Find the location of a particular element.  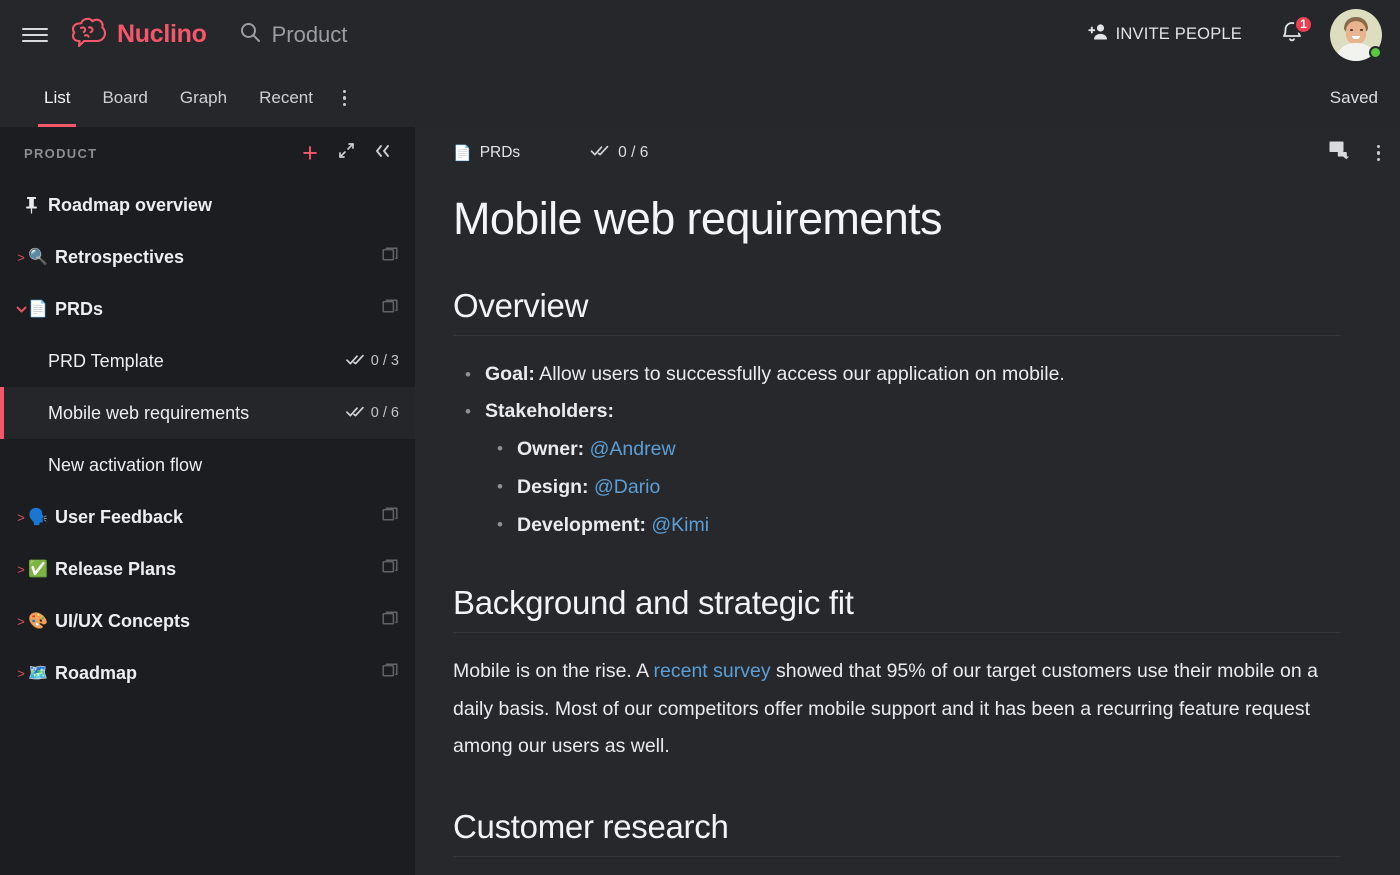

paragraph-pre: Mobile is on the rise. A is located at coordinates (553, 671).